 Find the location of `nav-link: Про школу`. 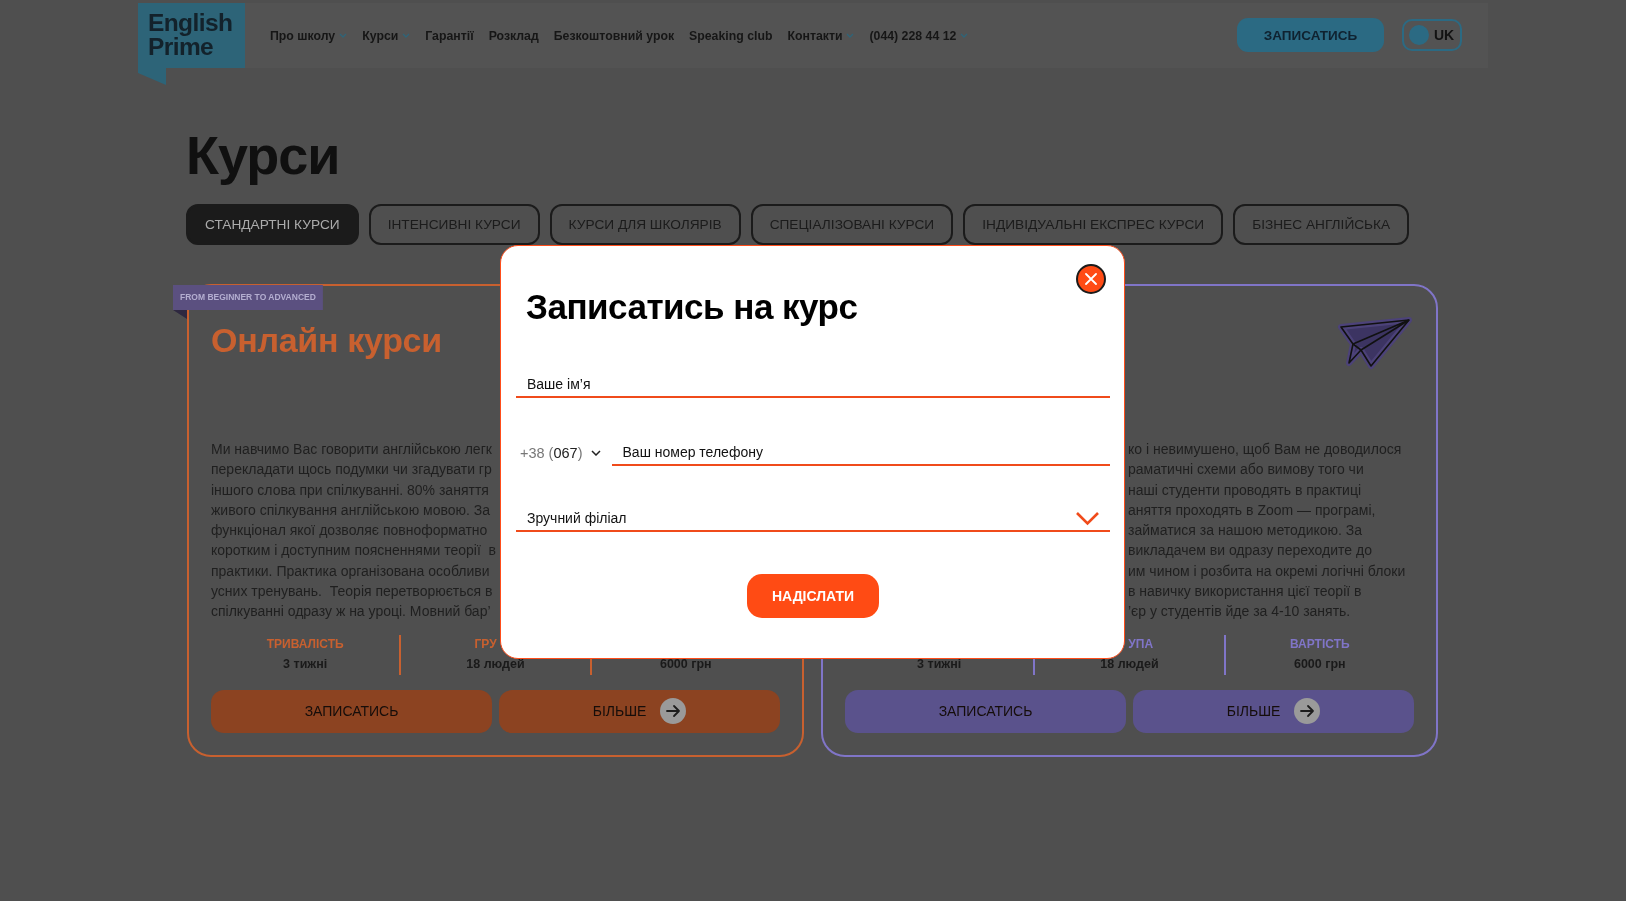

nav-link: Про школу is located at coordinates (309, 35).